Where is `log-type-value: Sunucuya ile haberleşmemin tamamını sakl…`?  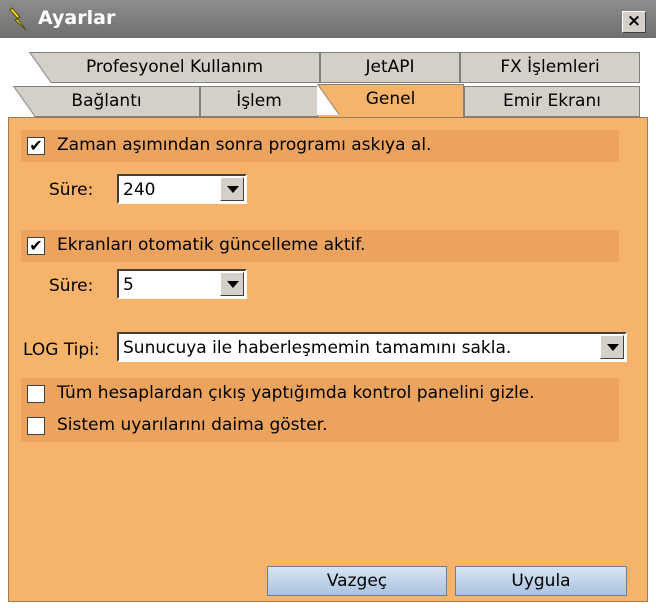
log-type-value: Sunucuya ile haberleşmemin tamamını sakl… is located at coordinates (317, 348).